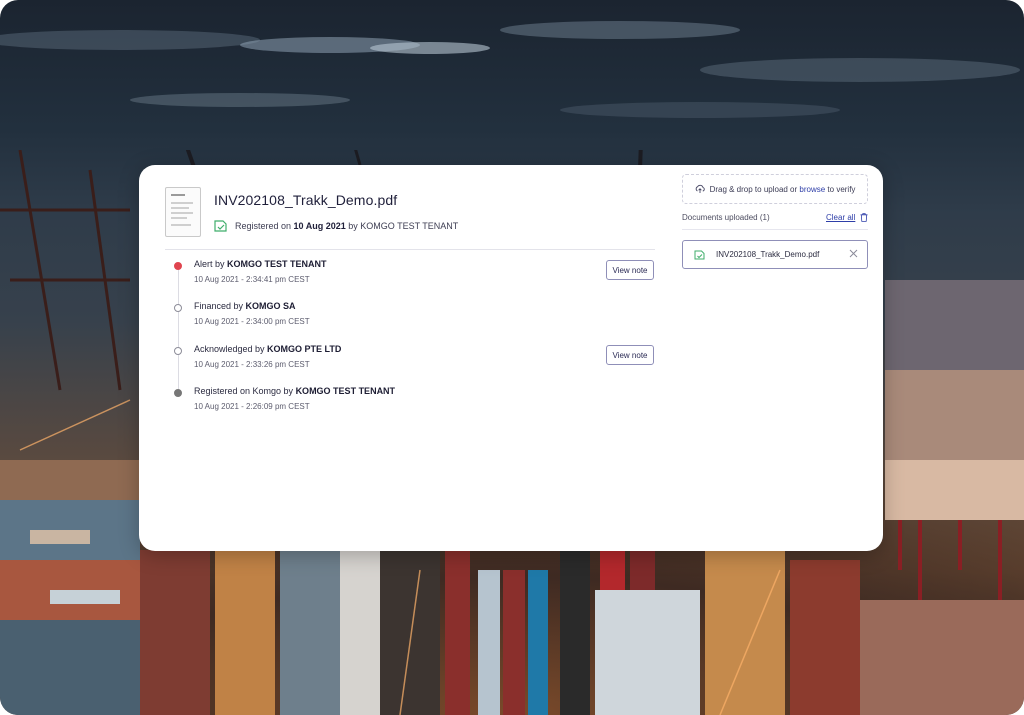 This screenshot has width=1024, height=715. I want to click on event-title: Alert by KOMGO TEST TENANT, so click(260, 264).